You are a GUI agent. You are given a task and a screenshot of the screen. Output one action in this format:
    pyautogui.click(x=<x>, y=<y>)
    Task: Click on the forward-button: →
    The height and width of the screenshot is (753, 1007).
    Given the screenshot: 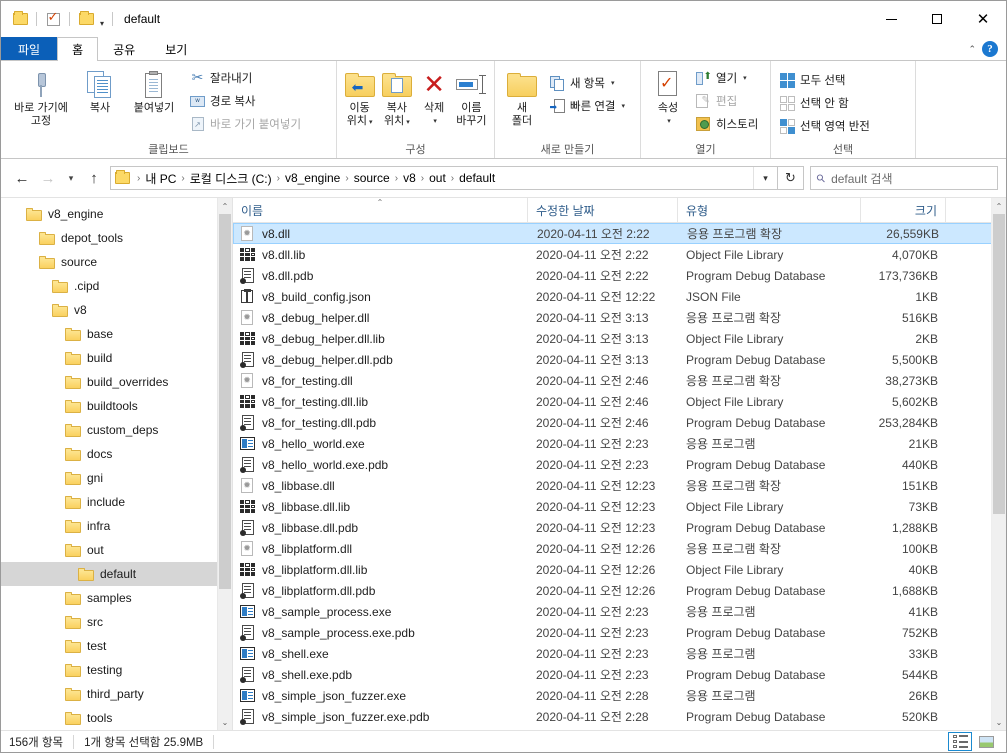 What is the action you would take?
    pyautogui.click(x=48, y=178)
    